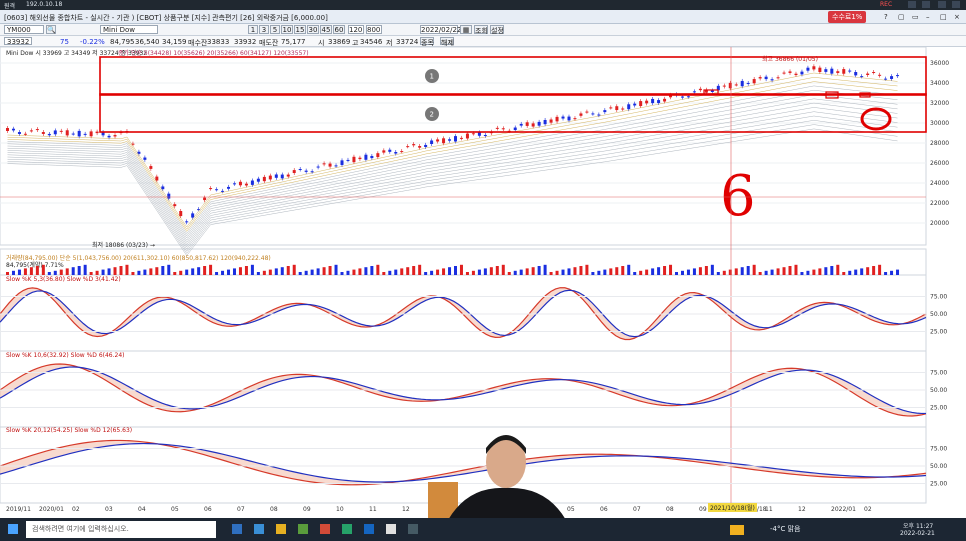 This screenshot has width=966, height=541. I want to click on release-button: 해제, so click(447, 42).